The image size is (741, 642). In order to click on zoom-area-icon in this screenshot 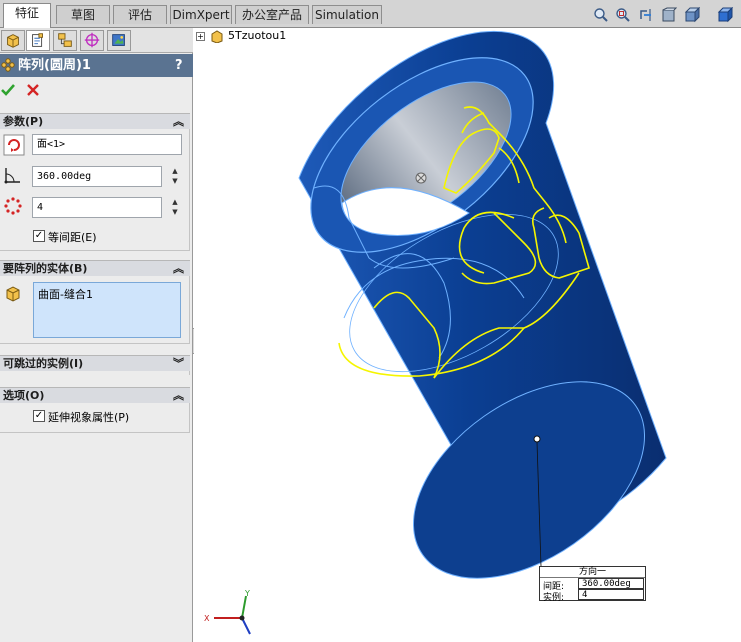, I will do `click(623, 15)`.